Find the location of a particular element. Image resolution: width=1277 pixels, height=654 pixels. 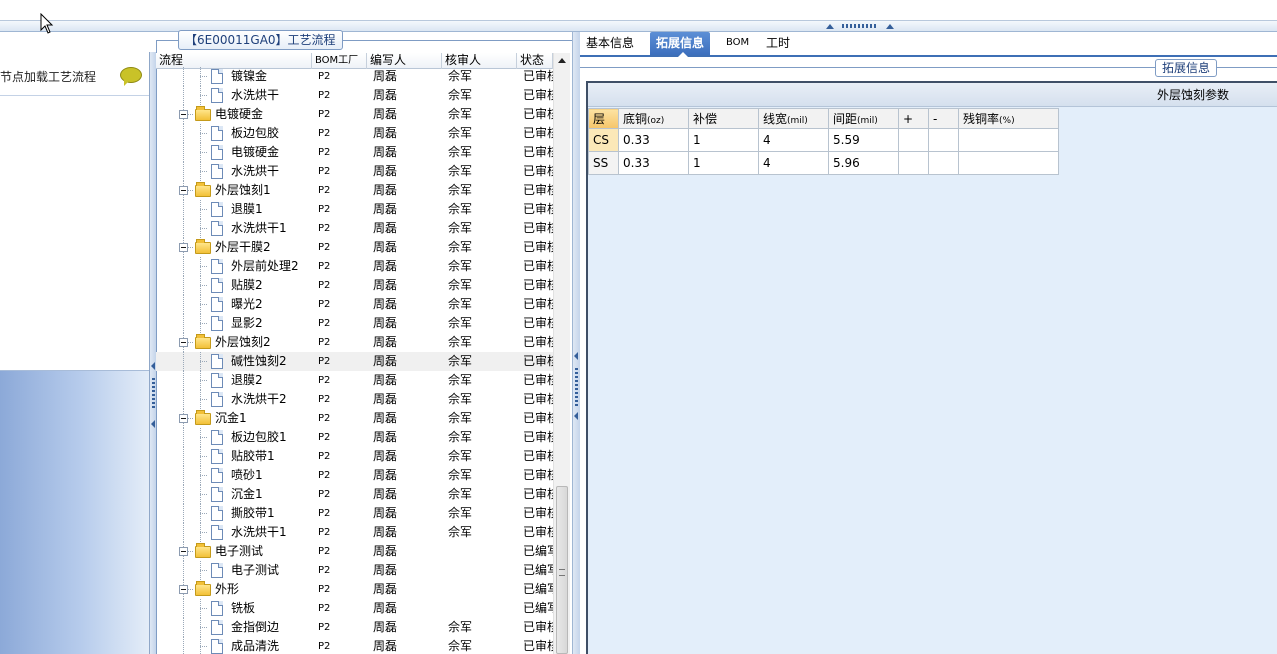

tree-row: 撕胶带1 P2 周磊 佘军 已审核 is located at coordinates (354, 513).